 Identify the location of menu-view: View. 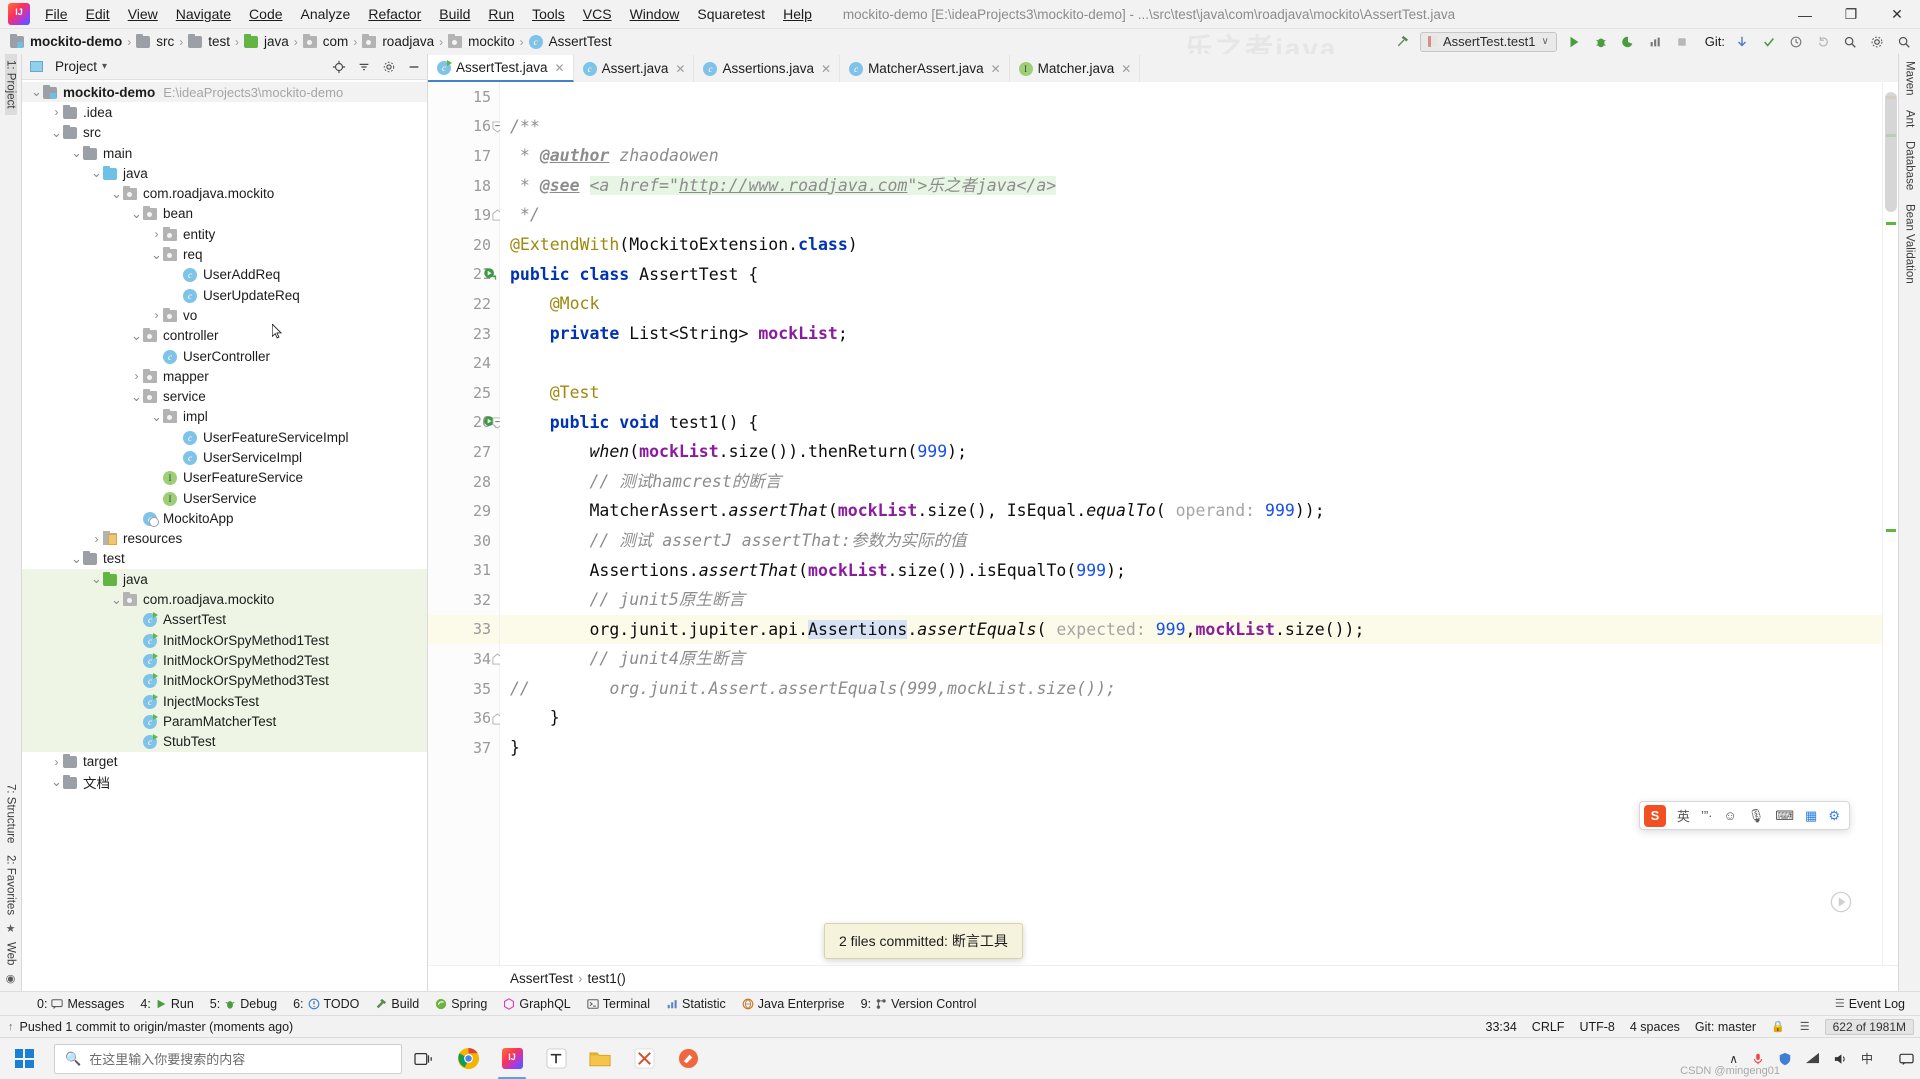
(143, 14).